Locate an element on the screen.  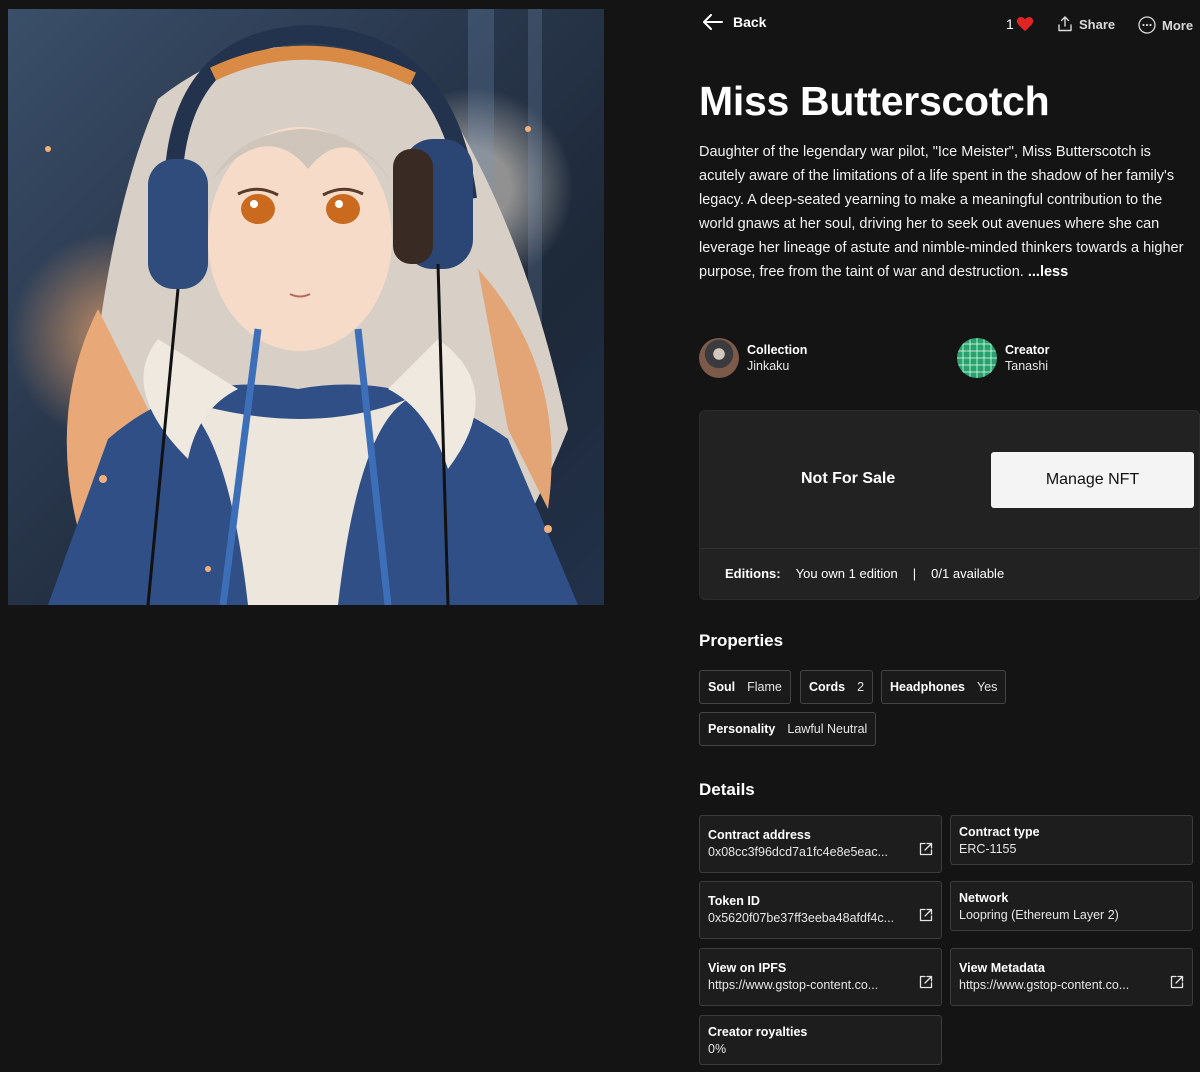
royalties-card: Creator royalties 0% is located at coordinates (820, 1040).